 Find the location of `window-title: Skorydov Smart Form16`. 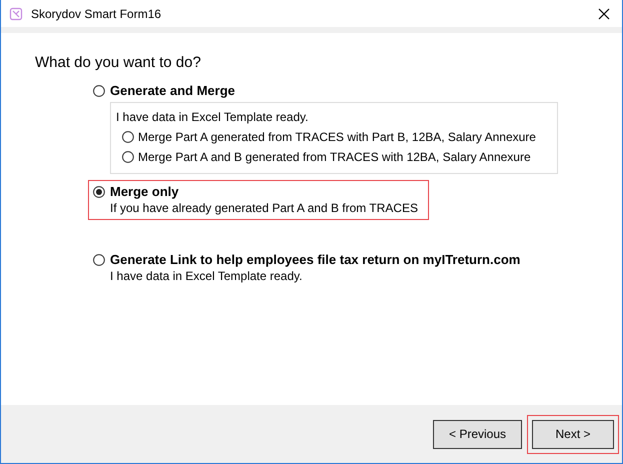

window-title: Skorydov Smart Form16 is located at coordinates (96, 14).